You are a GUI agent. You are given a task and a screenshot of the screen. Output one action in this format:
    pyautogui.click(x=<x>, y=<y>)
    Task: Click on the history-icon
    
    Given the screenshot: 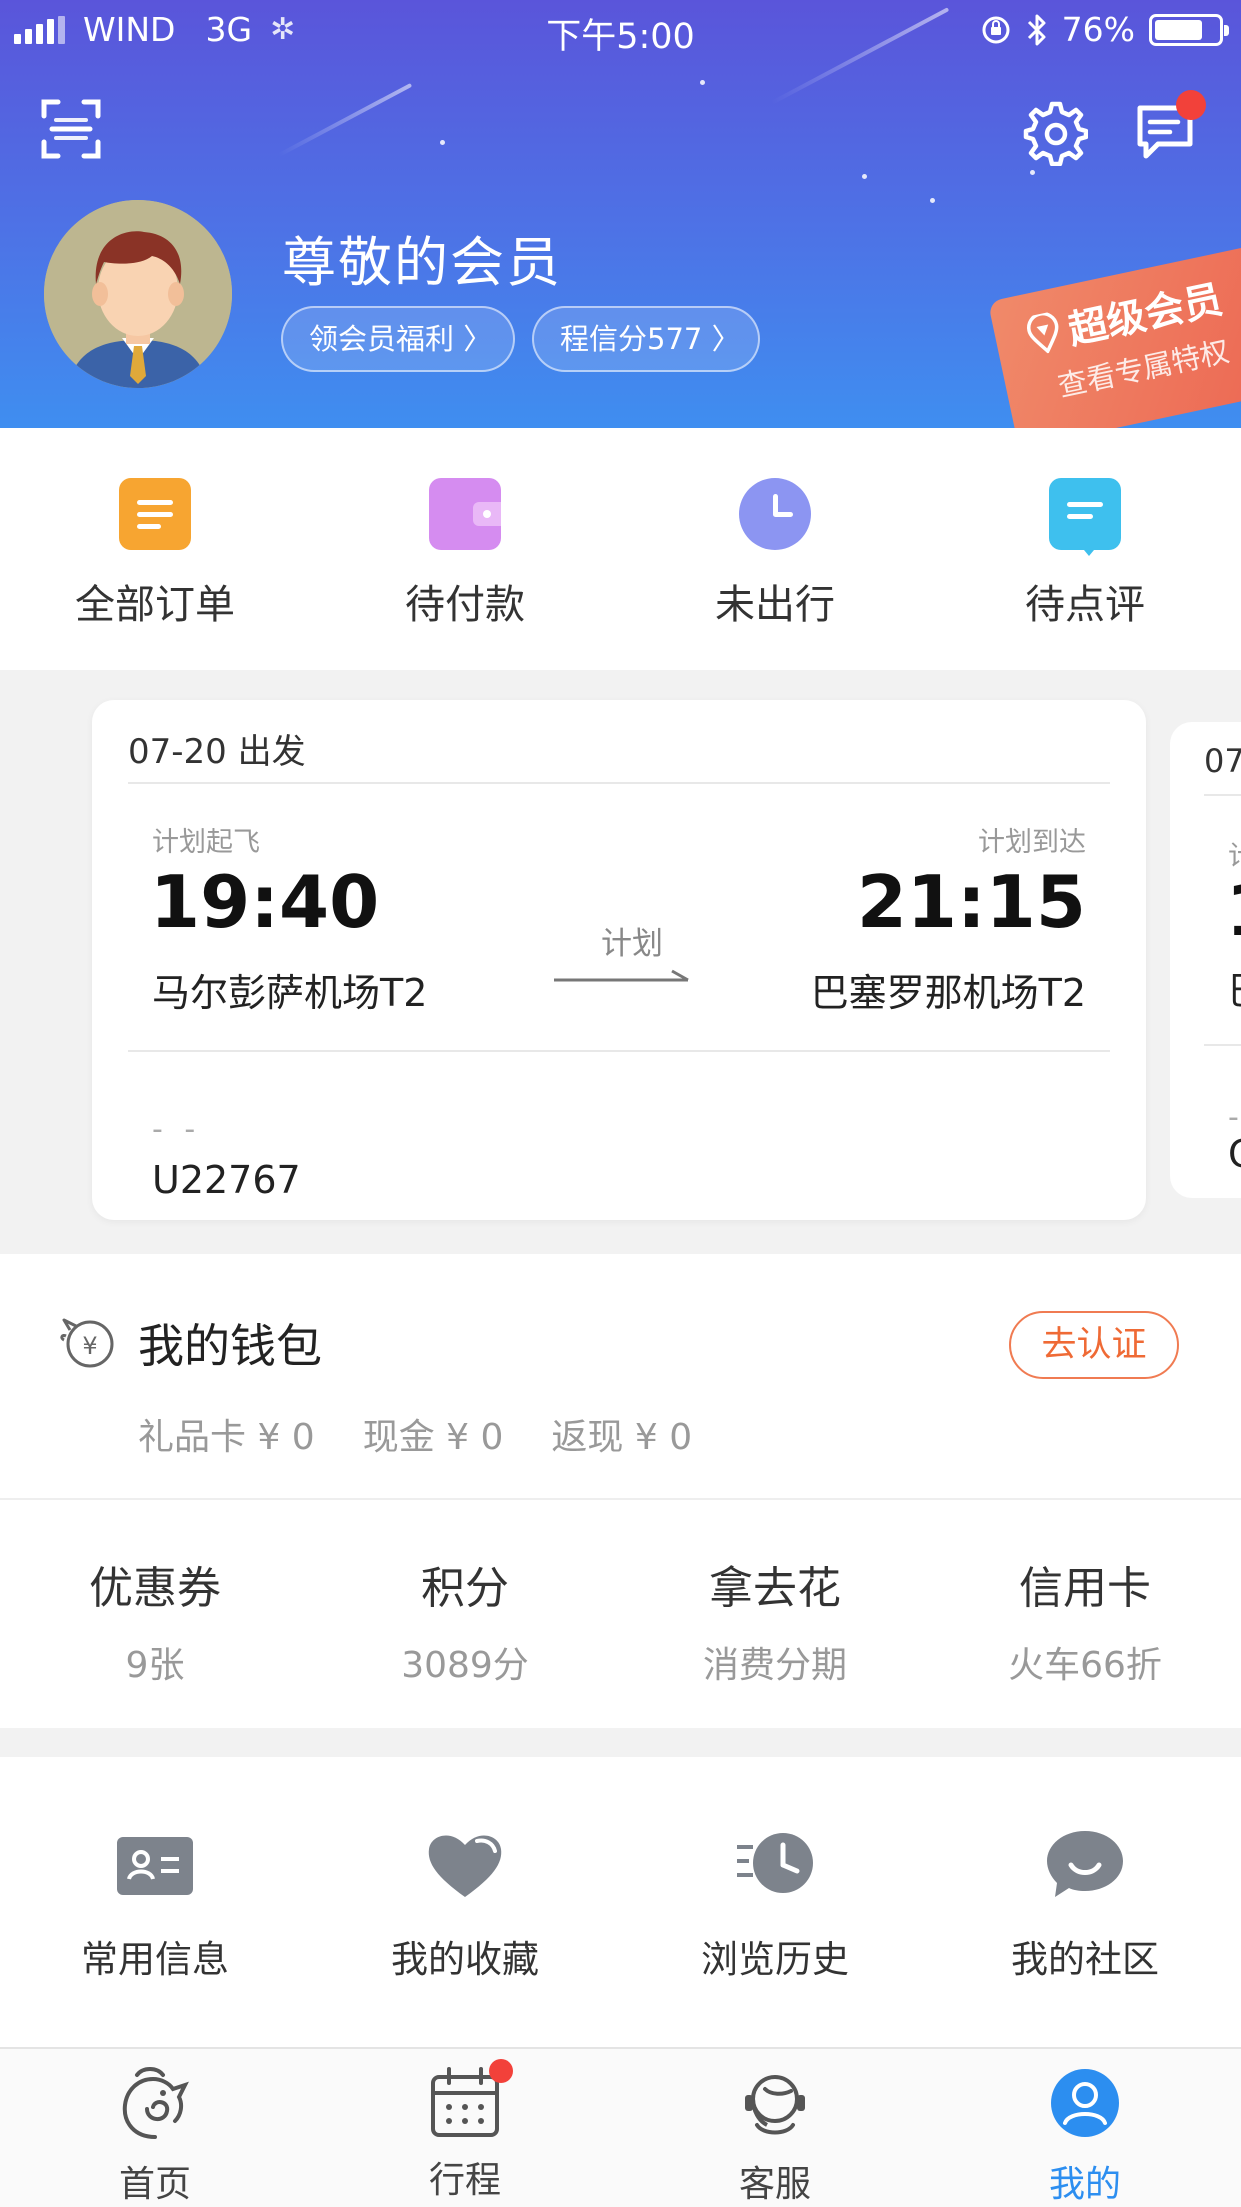 What is the action you would take?
    pyautogui.click(x=775, y=1863)
    